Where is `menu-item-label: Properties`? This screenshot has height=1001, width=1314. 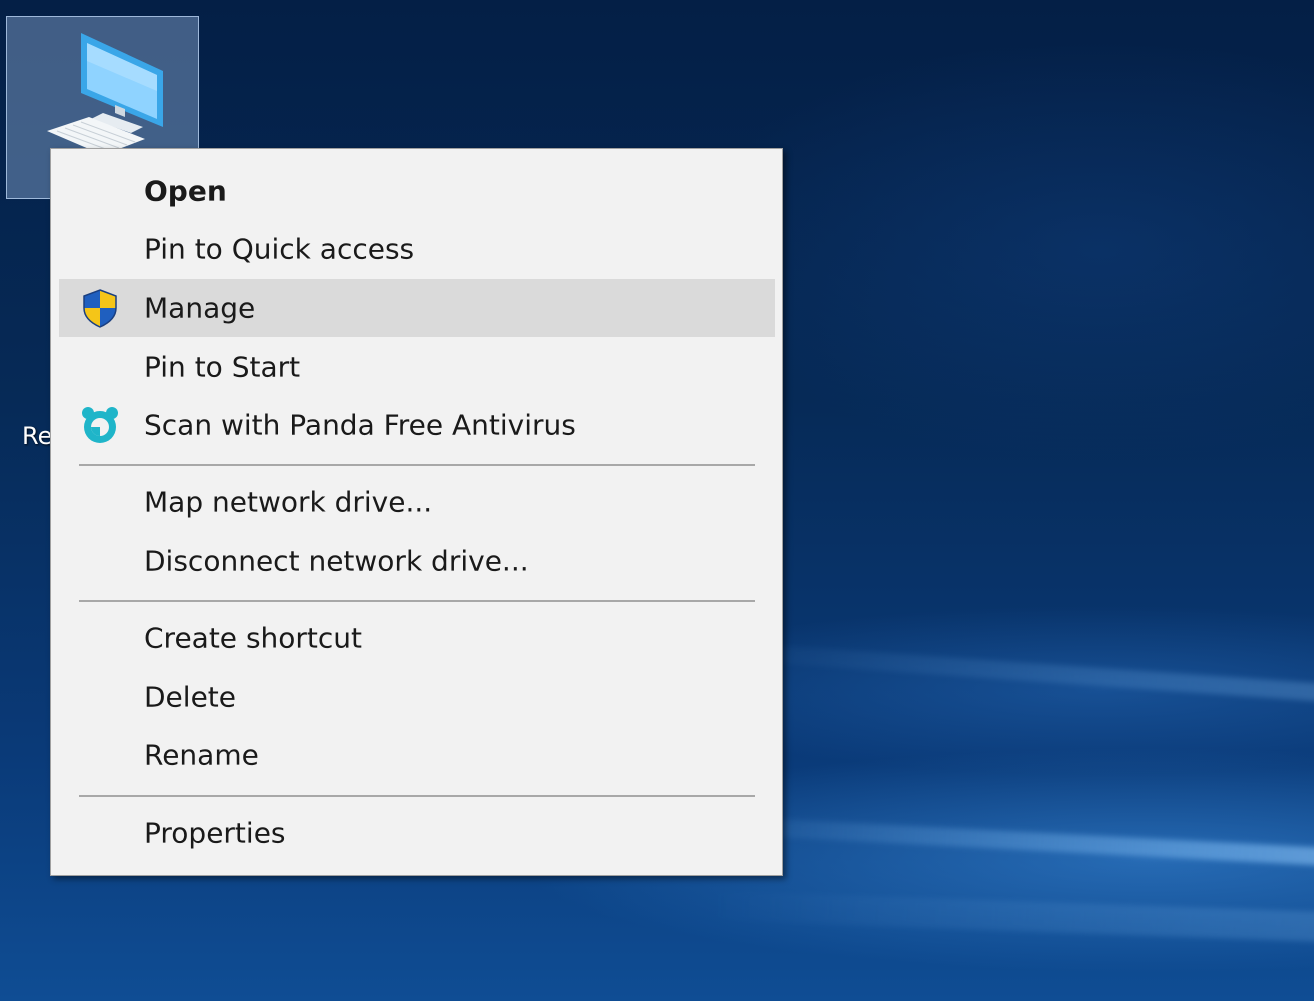
menu-item-label: Properties is located at coordinates (215, 833).